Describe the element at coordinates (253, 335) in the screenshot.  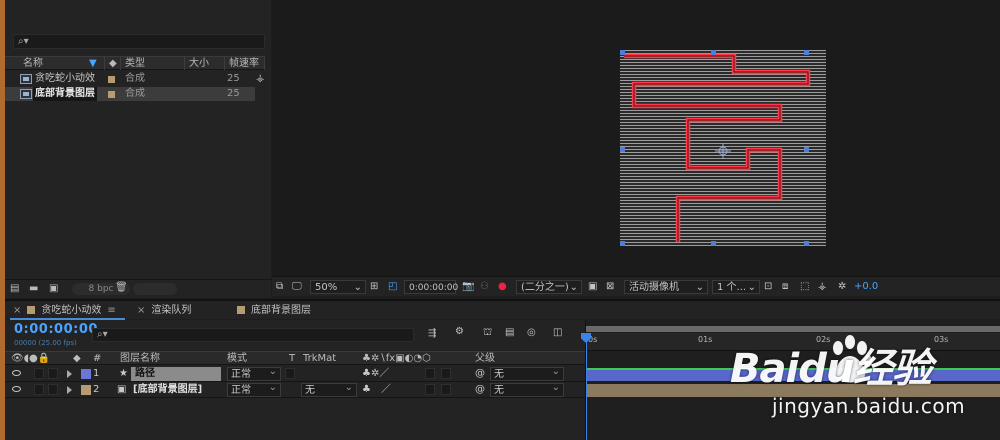
I see `timeline-search-input: ⌕▾` at that location.